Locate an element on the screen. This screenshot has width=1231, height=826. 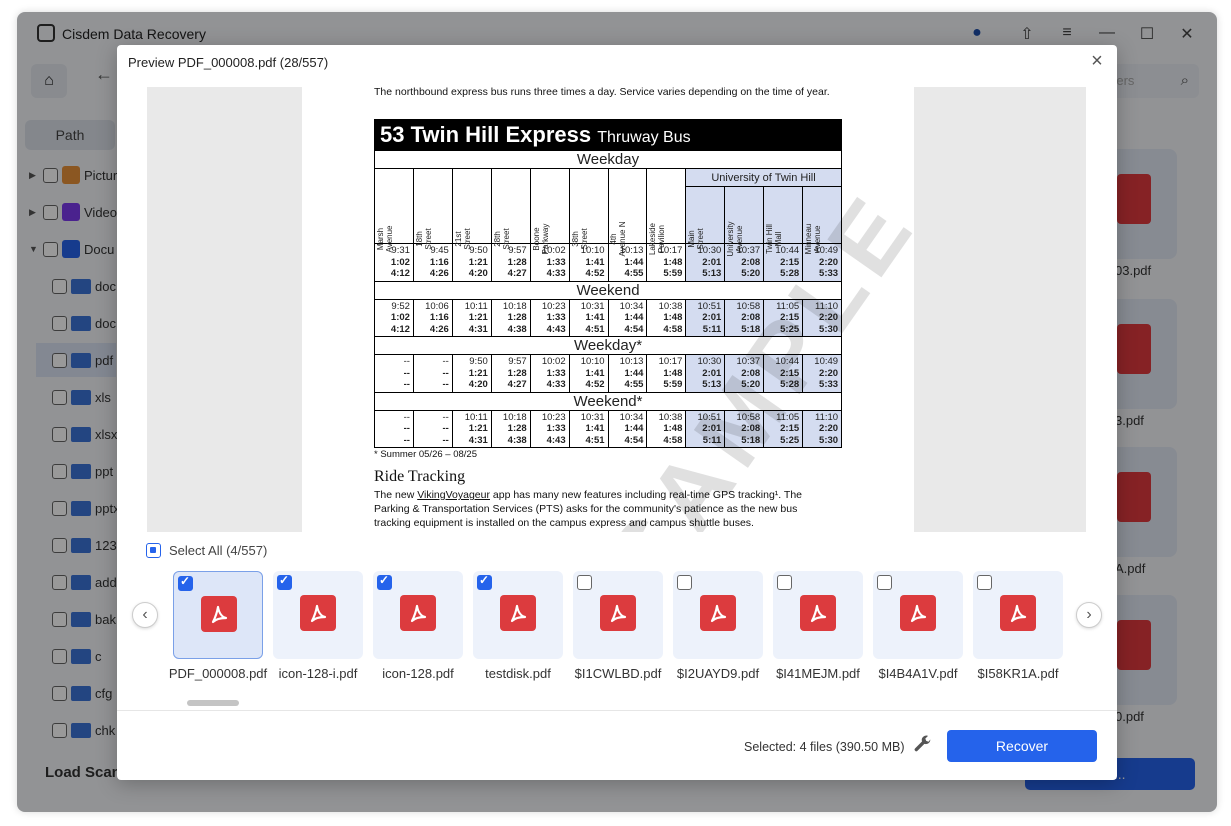
select-all: Select All (4/557) is located at coordinates (206, 550).